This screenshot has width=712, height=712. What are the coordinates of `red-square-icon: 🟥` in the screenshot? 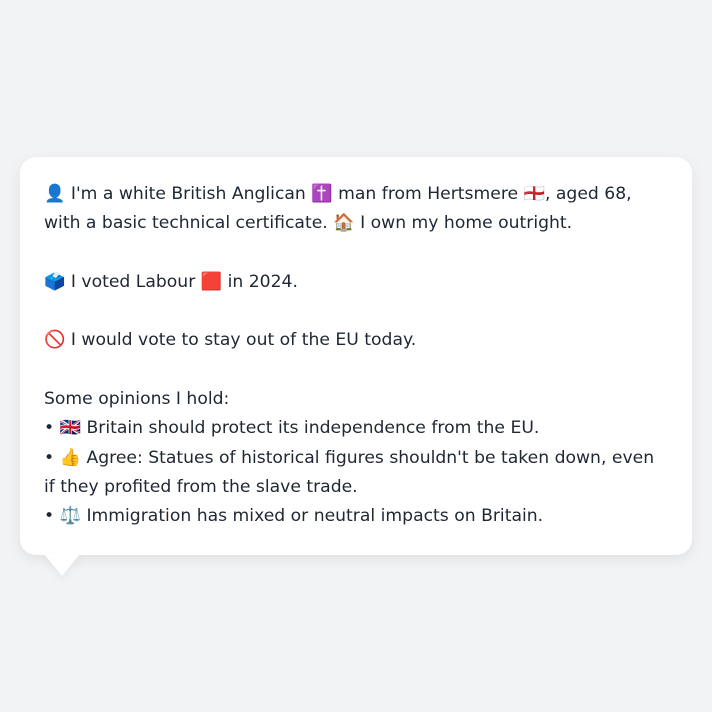 It's located at (211, 281).